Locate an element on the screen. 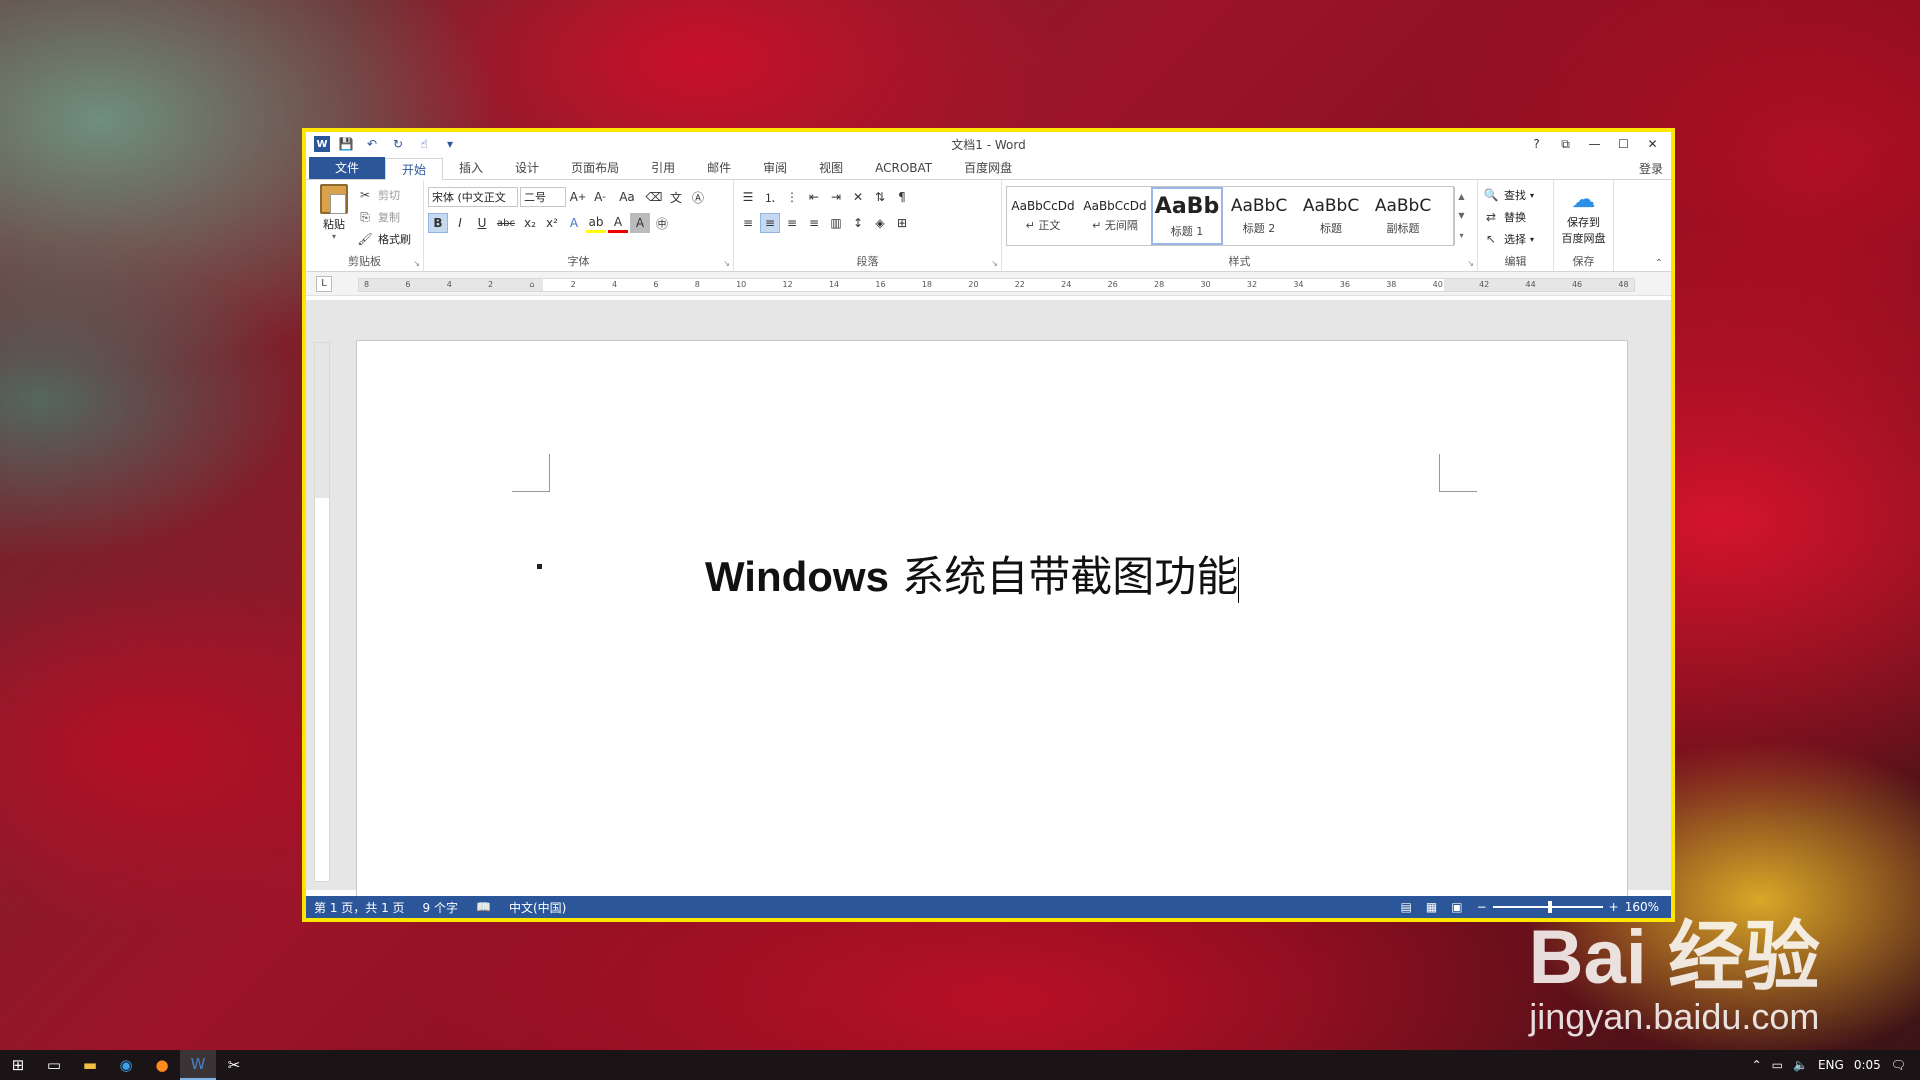 This screenshot has height=1080, width=1920. superscript-button: x² is located at coordinates (552, 223).